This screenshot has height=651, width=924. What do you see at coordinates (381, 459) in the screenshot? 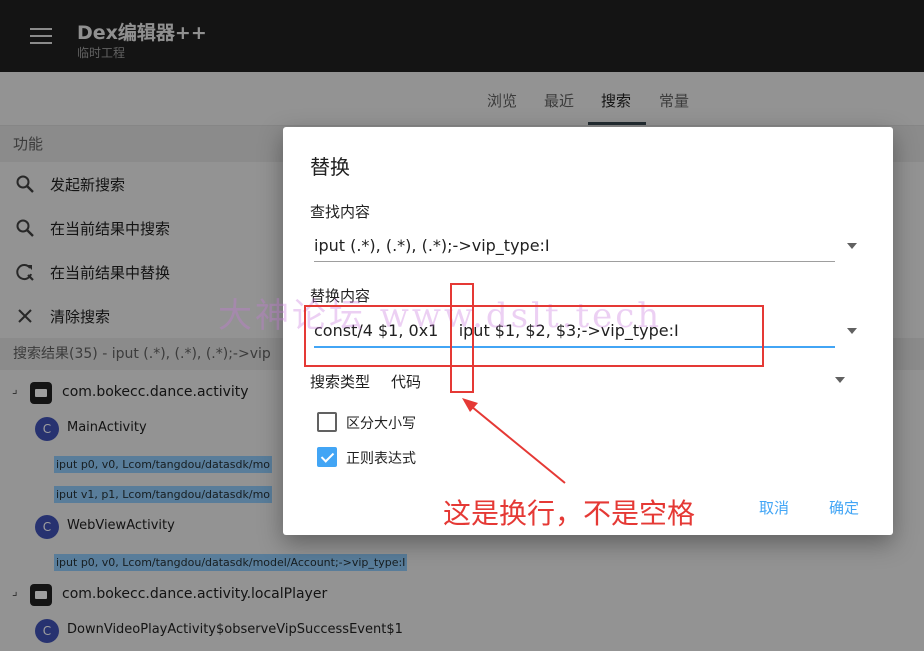
I see `regex-label: 正则表达式` at bounding box center [381, 459].